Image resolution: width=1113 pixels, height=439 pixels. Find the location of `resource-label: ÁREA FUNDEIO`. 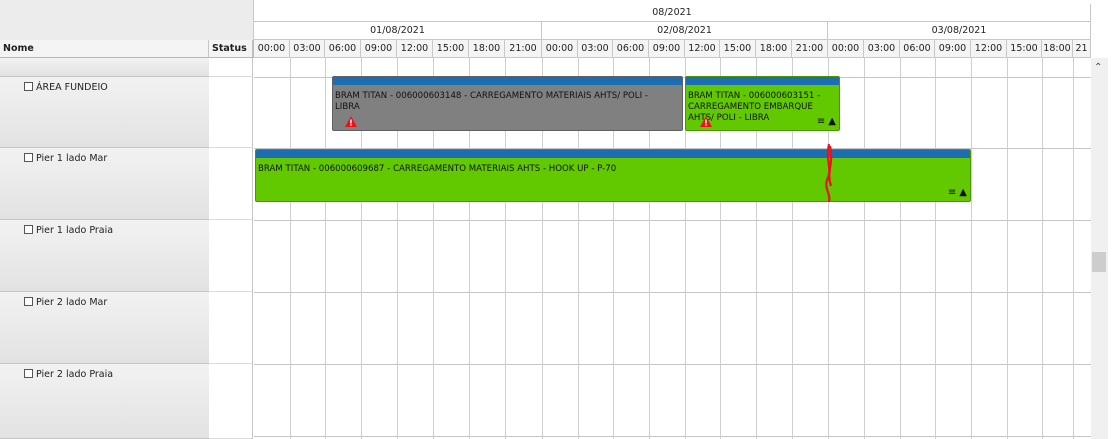

resource-label: ÁREA FUNDEIO is located at coordinates (72, 87).